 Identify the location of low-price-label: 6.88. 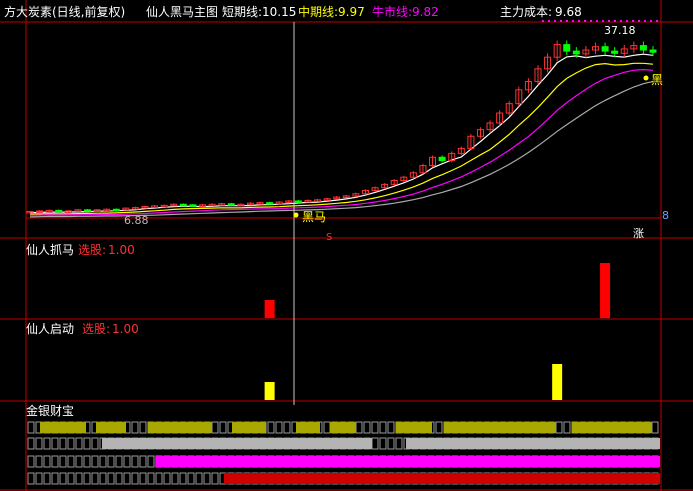
(136, 220).